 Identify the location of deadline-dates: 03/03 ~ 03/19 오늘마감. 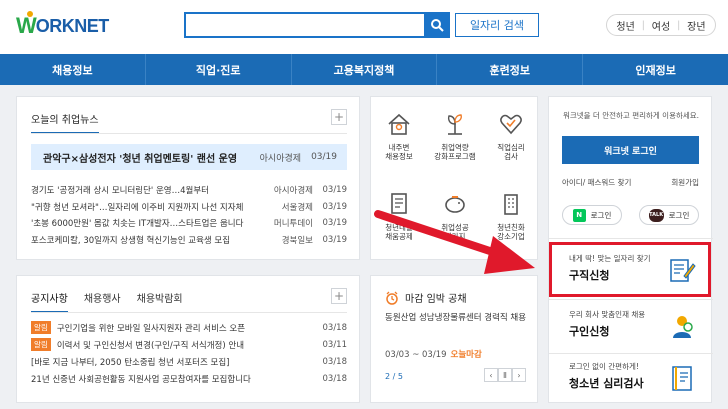
(433, 355).